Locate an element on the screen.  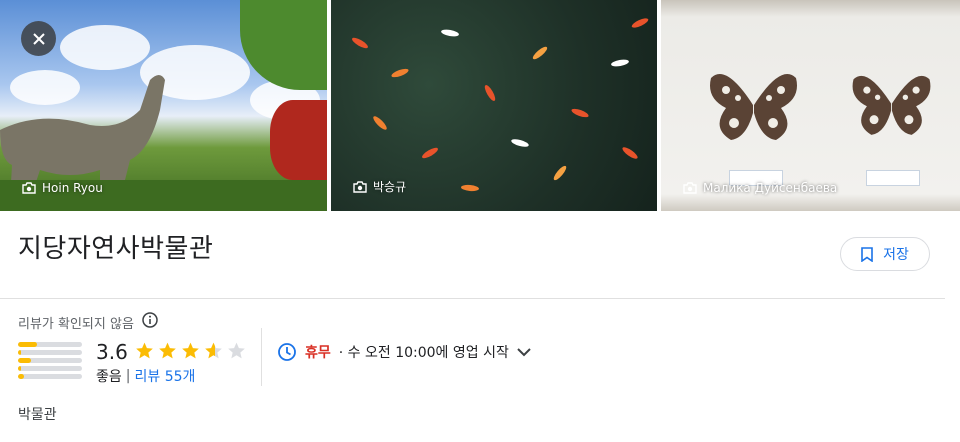
rating-stars is located at coordinates (190, 351).